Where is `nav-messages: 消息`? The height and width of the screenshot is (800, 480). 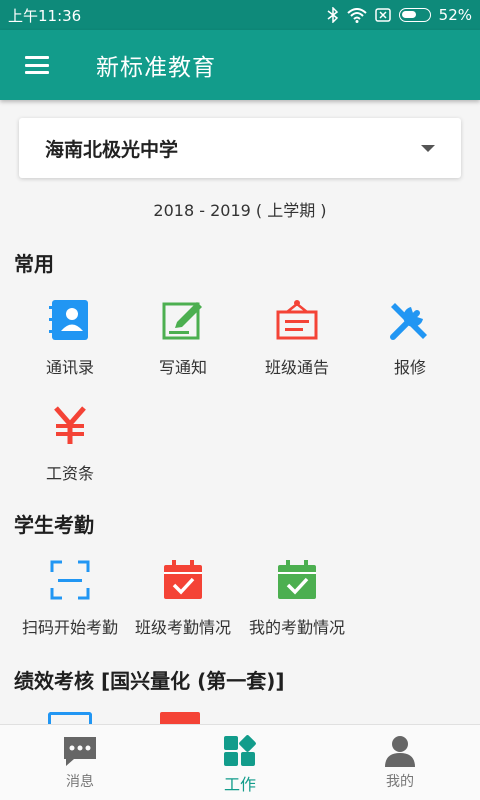
nav-messages: 消息 is located at coordinates (80, 762).